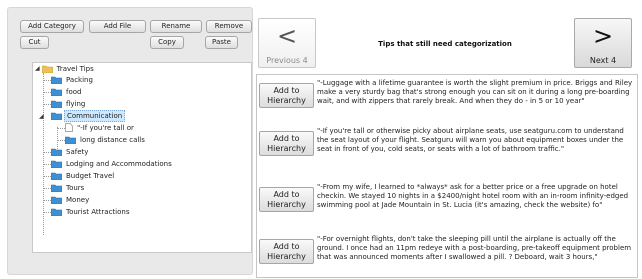 This screenshot has width=642, height=279. I want to click on tree-item-tip-file: "-If you're tall or, so click(100, 127).